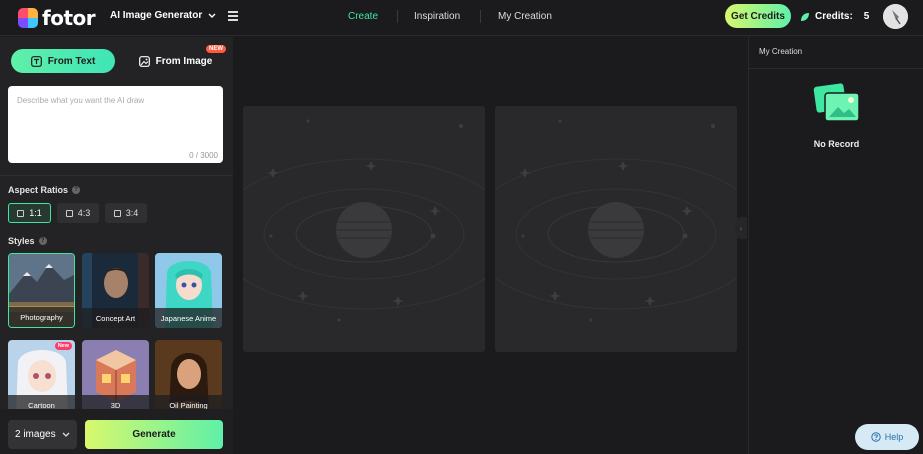  I want to click on ratio-3-4: 3:4, so click(126, 213).